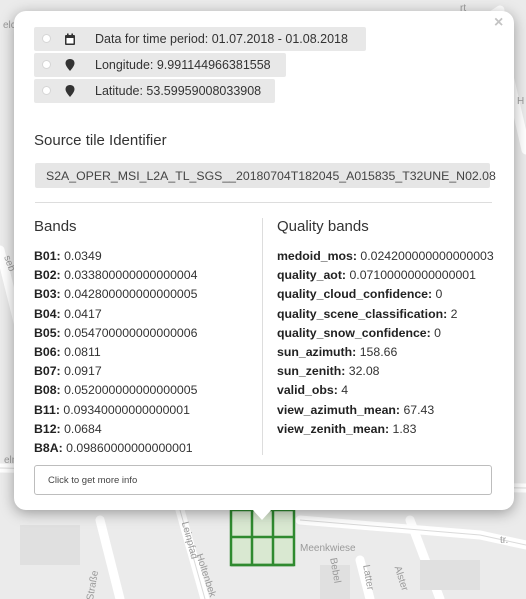 The width and height of the screenshot is (526, 599). I want to click on list-item: B02: 0.033800000000000004, so click(115, 277).